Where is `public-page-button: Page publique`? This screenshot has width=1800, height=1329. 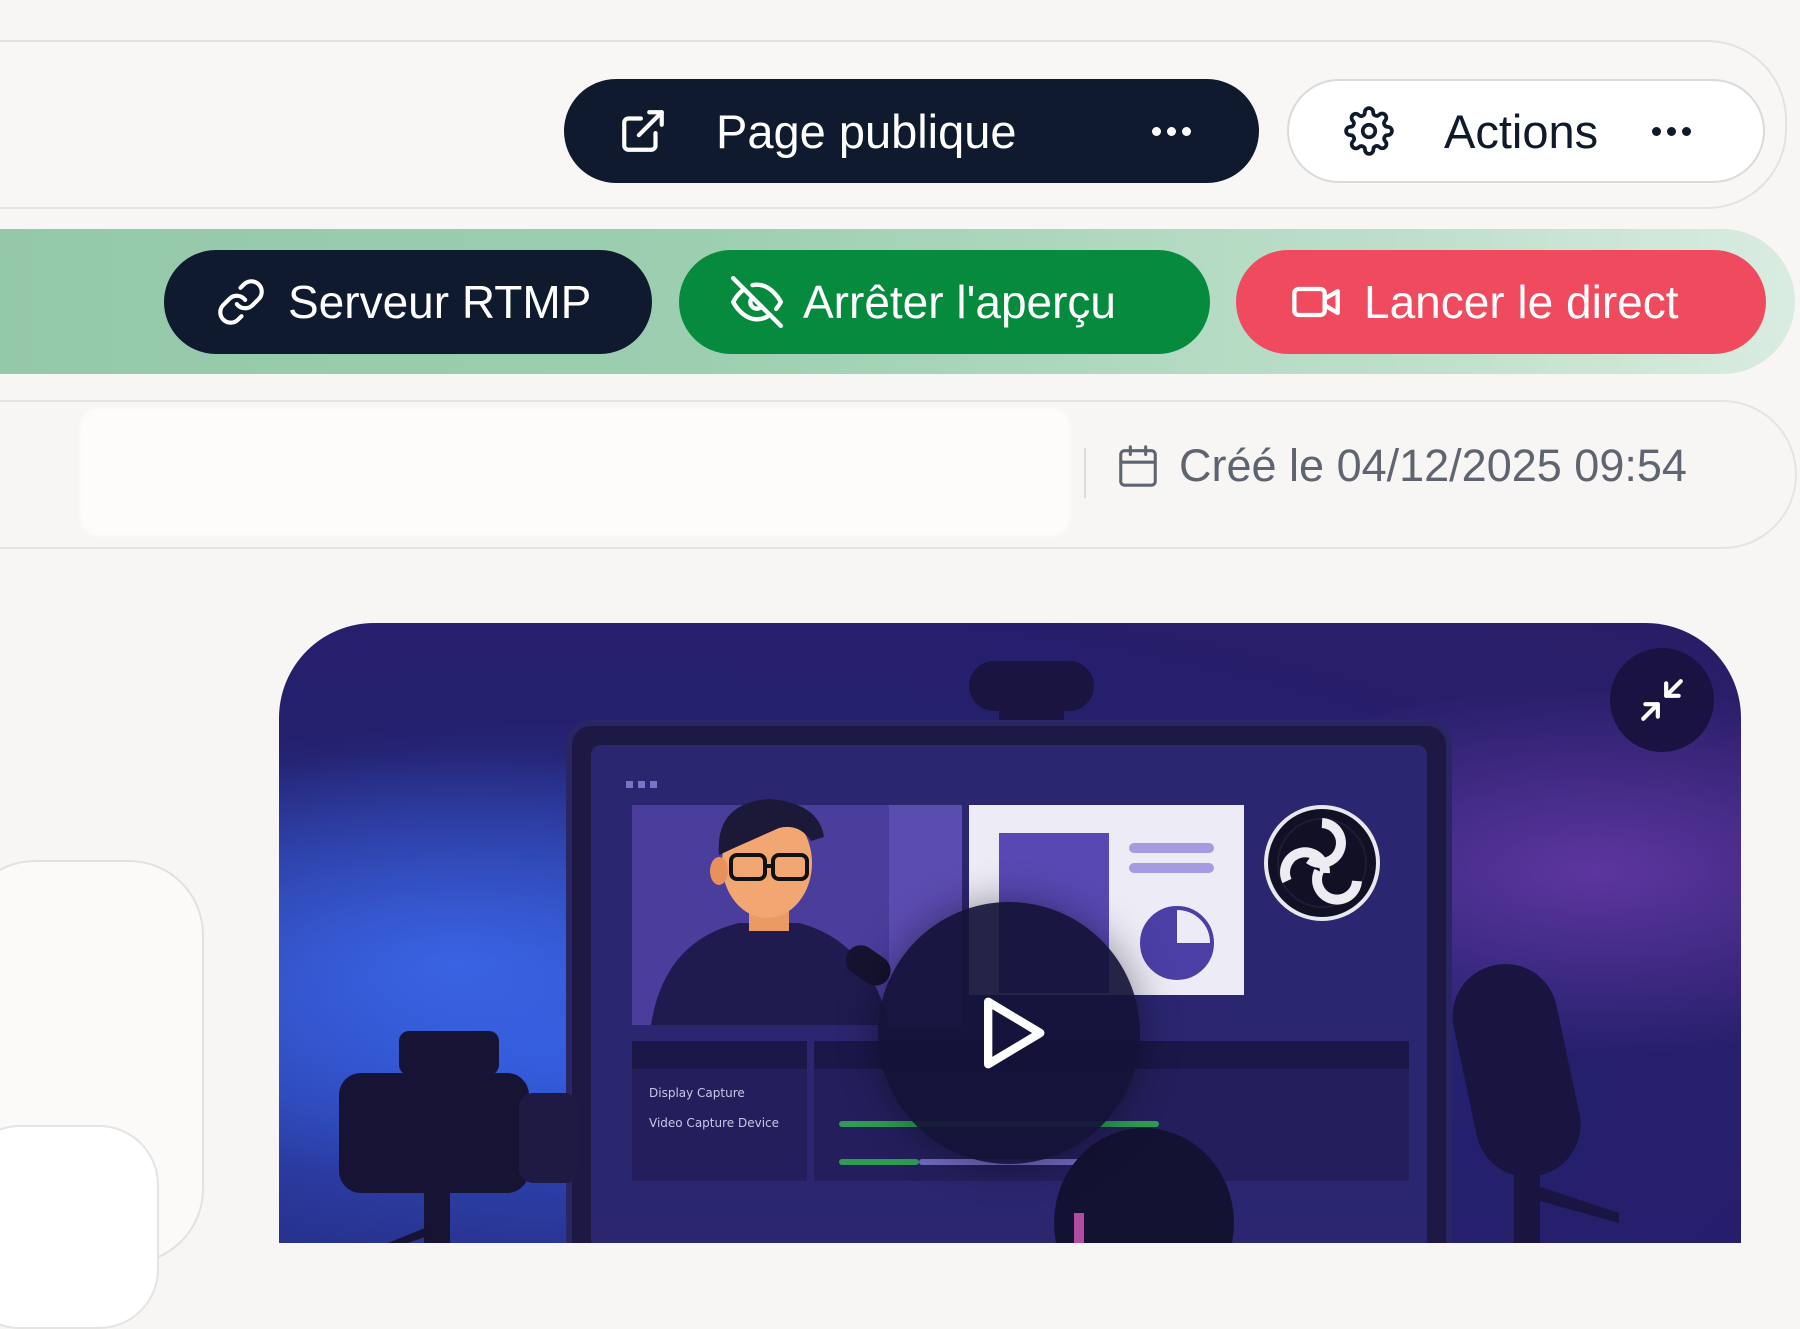
public-page-button: Page publique is located at coordinates (911, 131).